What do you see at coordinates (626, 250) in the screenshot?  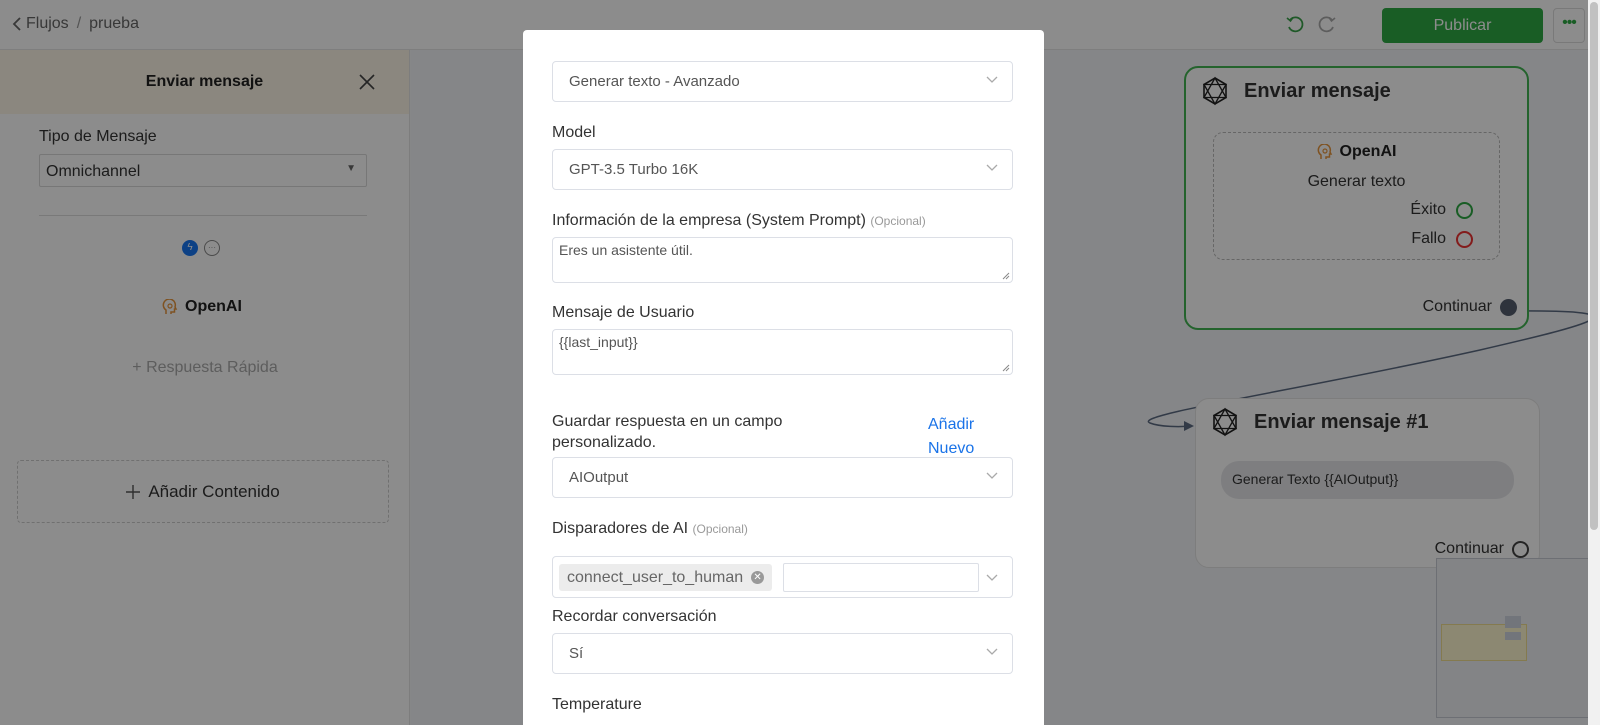 I see `system-prompt-value: Eres un asistente útil.` at bounding box center [626, 250].